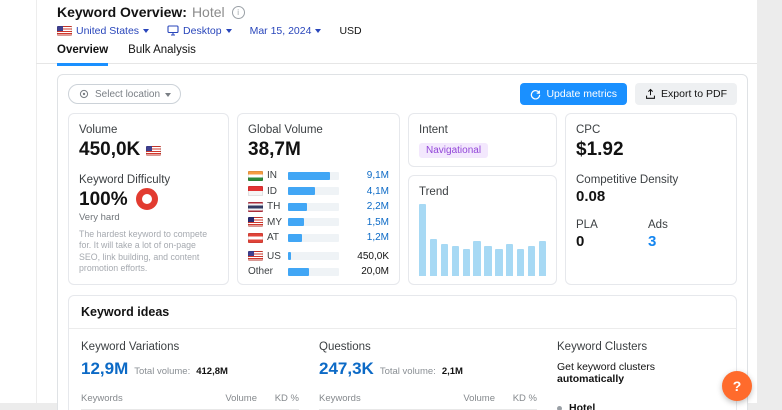  Describe the element at coordinates (162, 55) in the screenshot. I see `tab-bulk-analysis: Bulk Analysis` at that location.